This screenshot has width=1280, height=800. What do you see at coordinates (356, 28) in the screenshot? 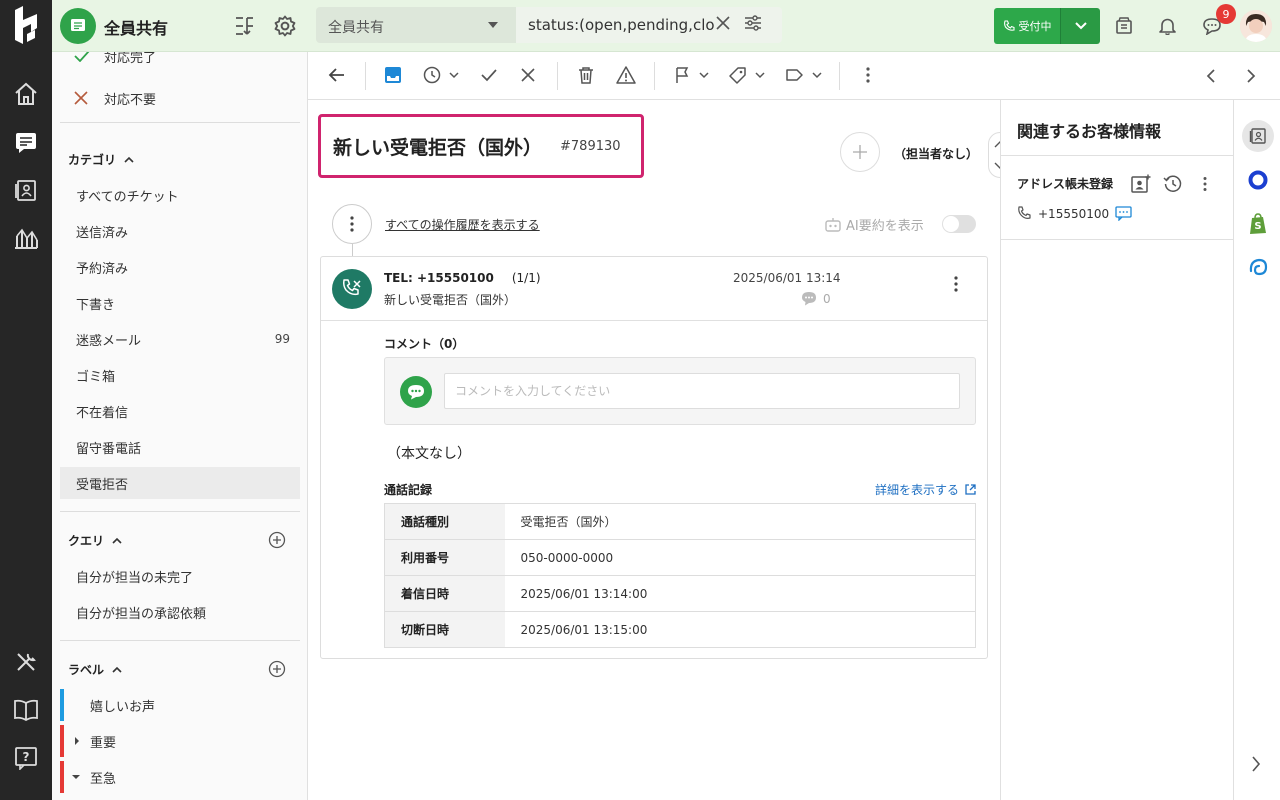
I see `view-select-value: 全員共有` at bounding box center [356, 28].